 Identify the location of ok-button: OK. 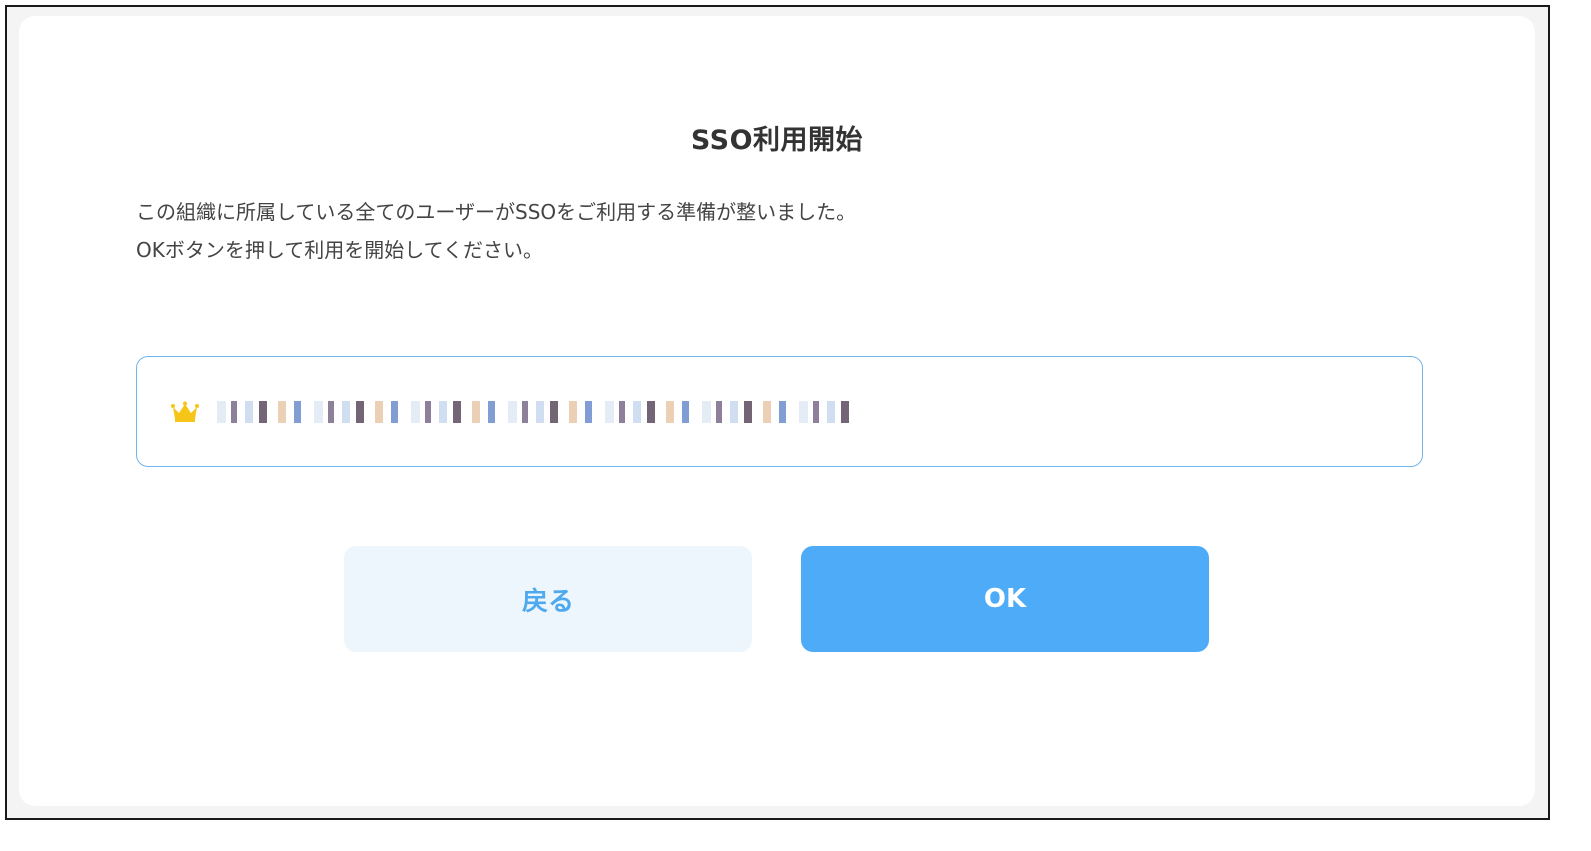
(1005, 599).